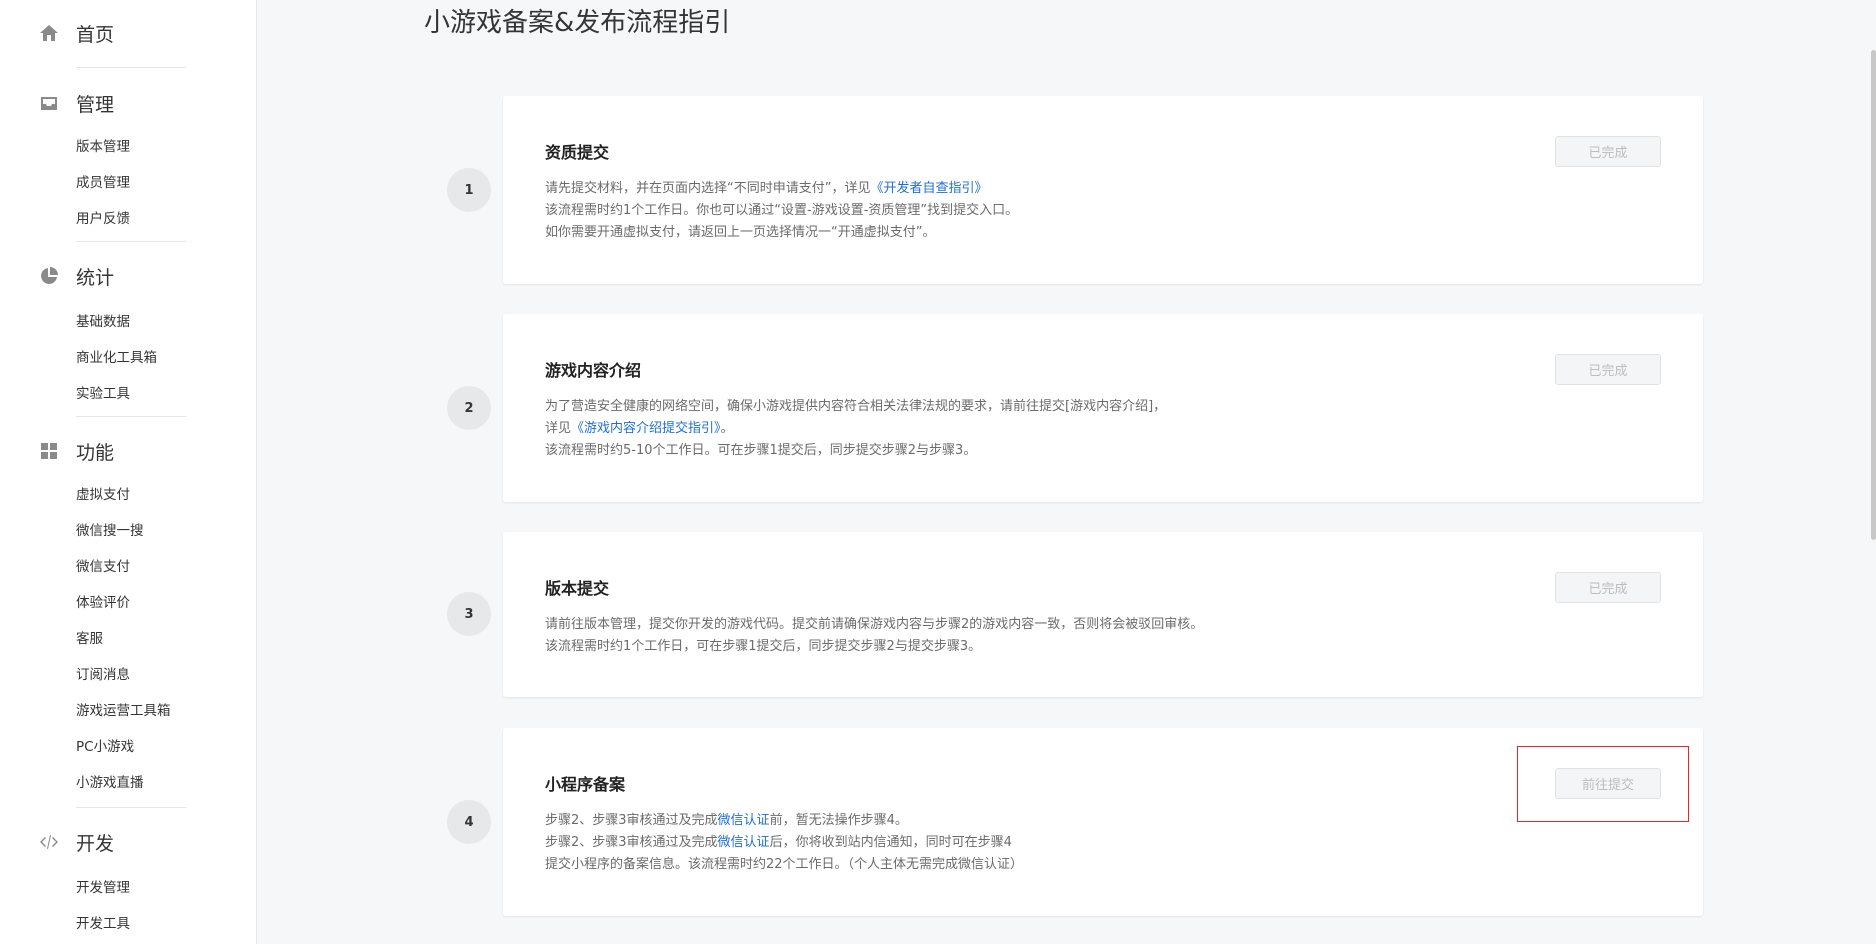 This screenshot has width=1876, height=944. What do you see at coordinates (577, 23) in the screenshot?
I see `page-title: 小游戏备案&发布流程指引` at bounding box center [577, 23].